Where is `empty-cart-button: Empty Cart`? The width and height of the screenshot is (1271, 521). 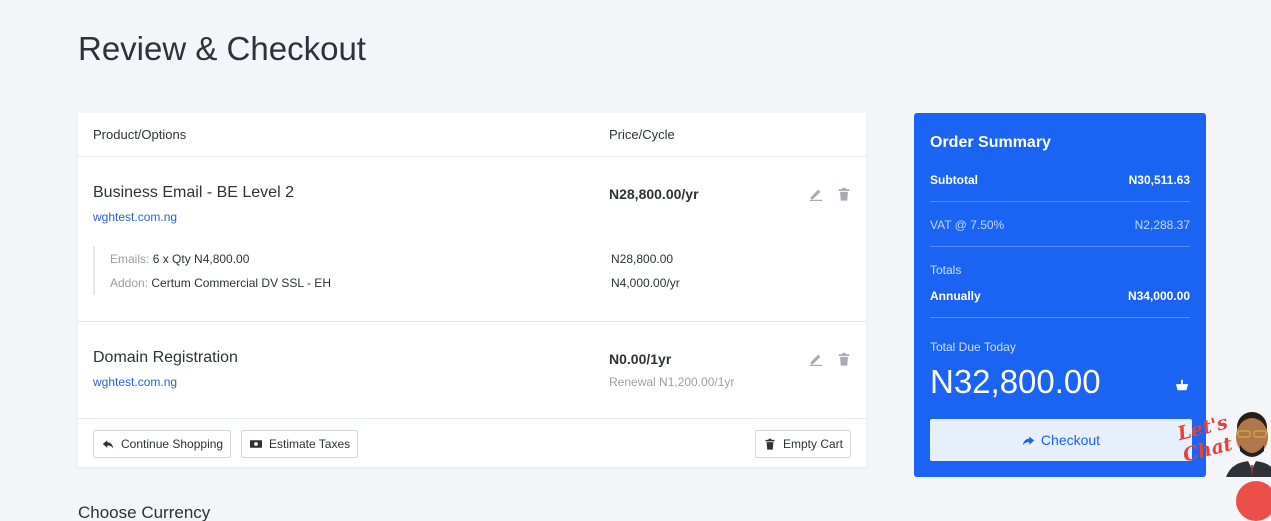 empty-cart-button: Empty Cart is located at coordinates (803, 444).